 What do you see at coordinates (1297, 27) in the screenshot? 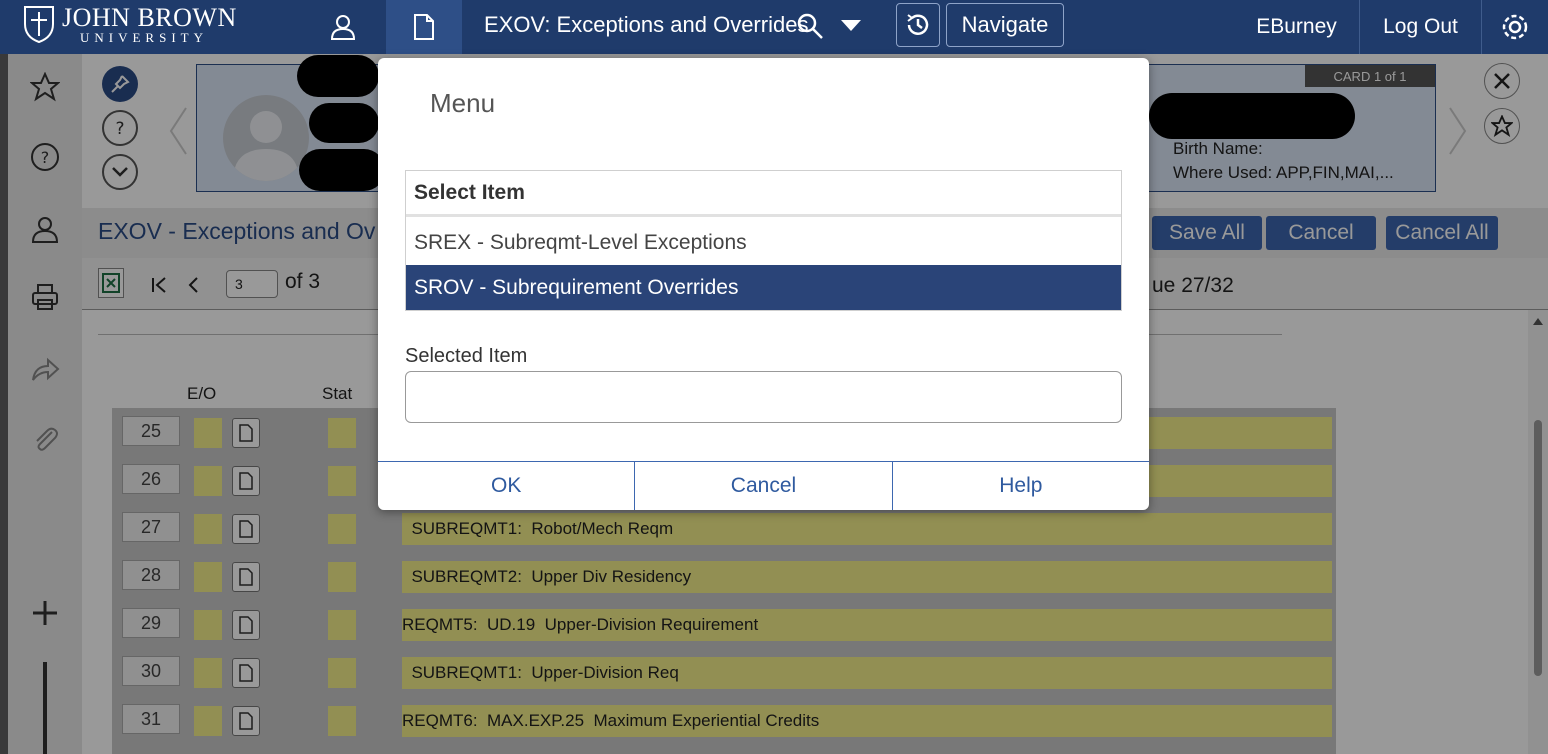
I see `username-link: EBurney` at bounding box center [1297, 27].